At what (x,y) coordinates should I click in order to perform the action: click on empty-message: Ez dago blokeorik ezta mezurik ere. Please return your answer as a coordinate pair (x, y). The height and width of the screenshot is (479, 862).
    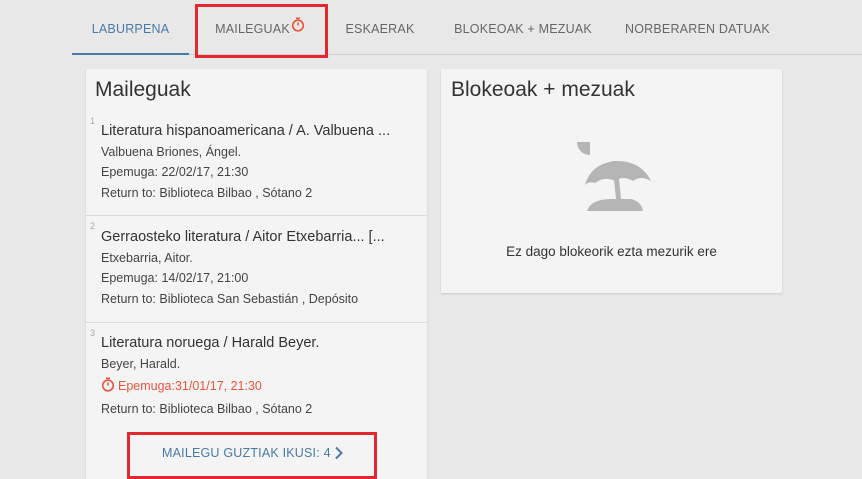
    Looking at the image, I should click on (611, 251).